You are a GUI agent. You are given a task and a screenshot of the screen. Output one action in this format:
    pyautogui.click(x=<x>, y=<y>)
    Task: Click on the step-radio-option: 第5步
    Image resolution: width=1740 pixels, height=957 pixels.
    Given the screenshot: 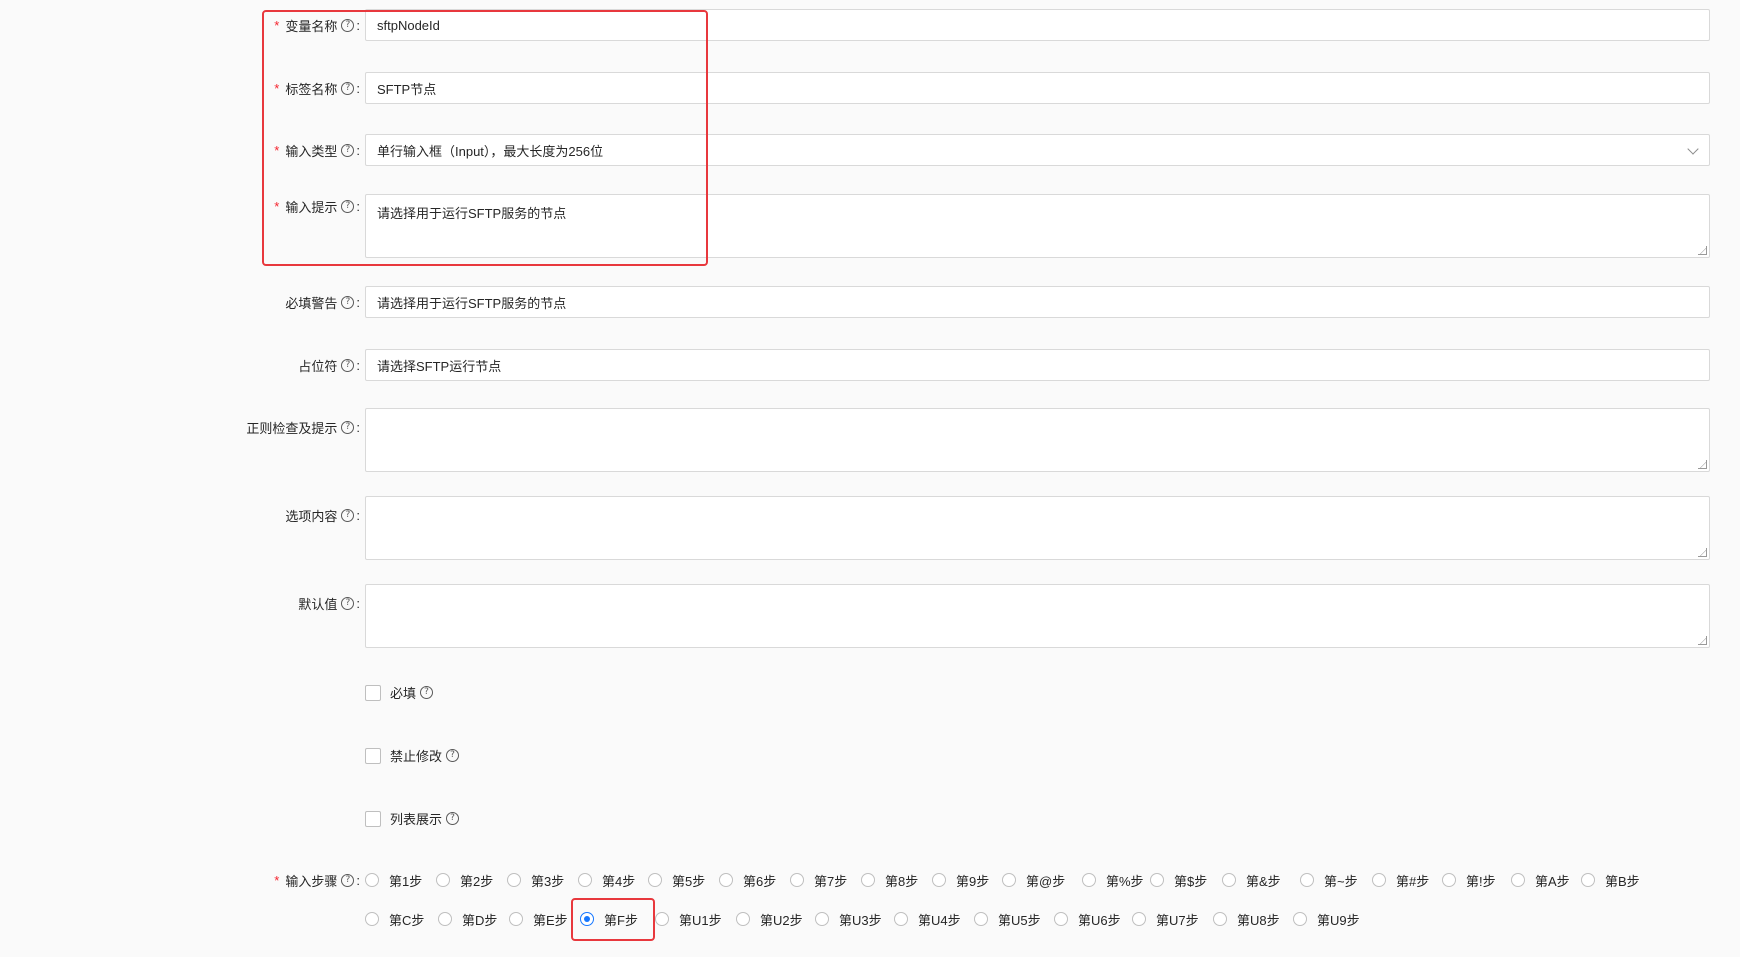 What is the action you would take?
    pyautogui.click(x=676, y=880)
    